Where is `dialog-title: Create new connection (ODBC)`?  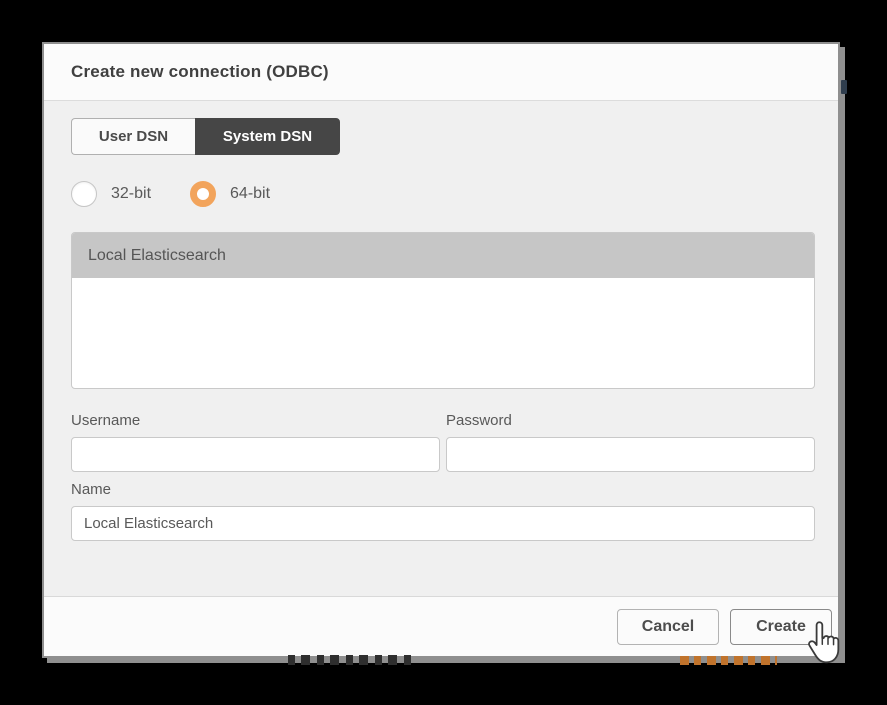
dialog-title: Create new connection (ODBC) is located at coordinates (200, 71).